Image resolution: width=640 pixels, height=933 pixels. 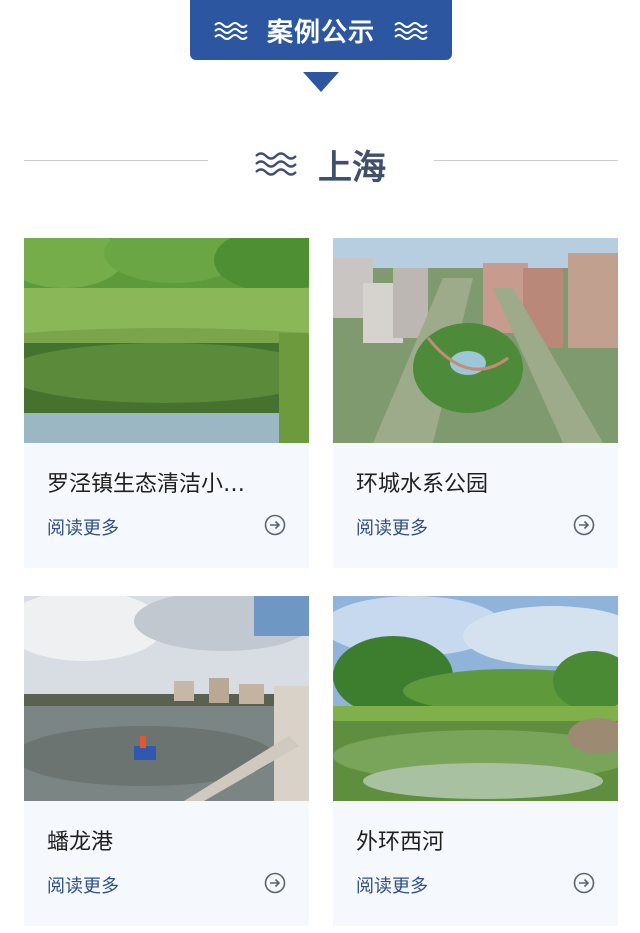 I want to click on city-canal-park-aerial-photo, so click(x=475, y=340).